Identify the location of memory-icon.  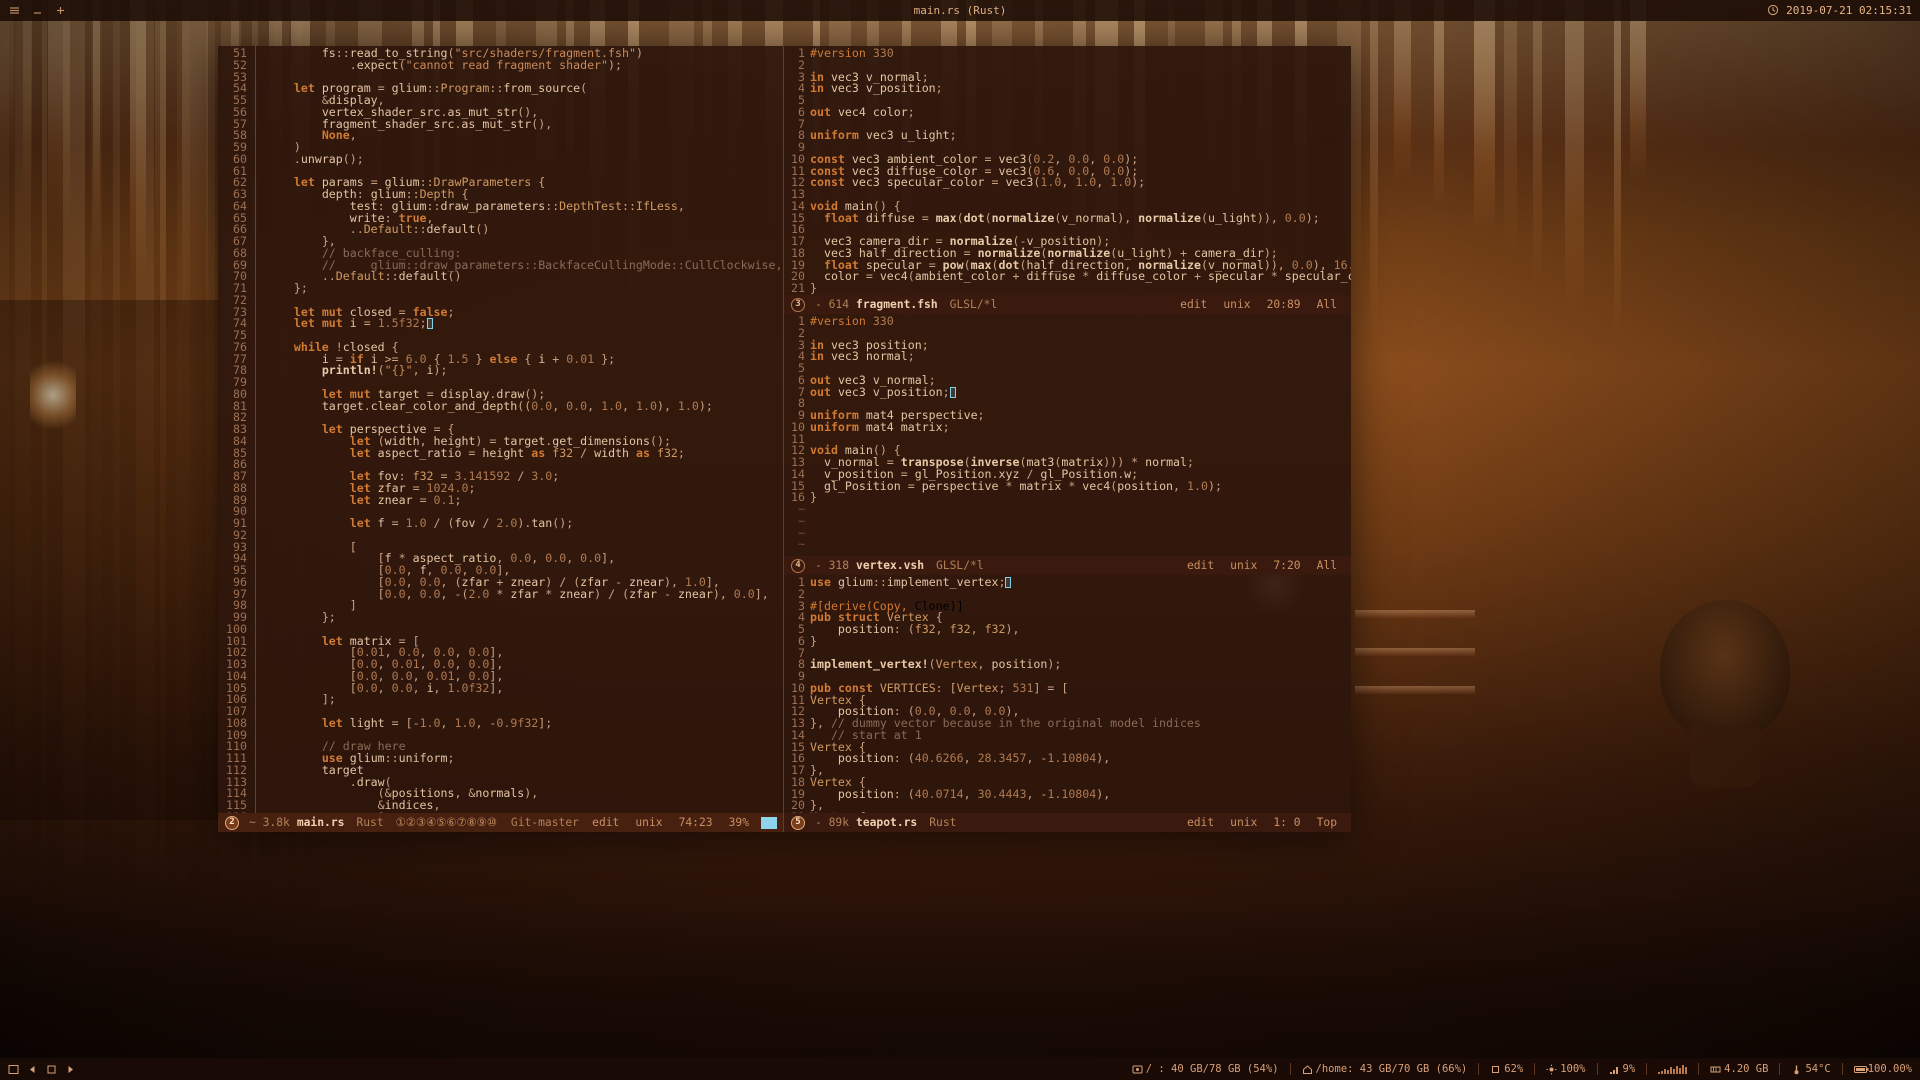
(1715, 1069).